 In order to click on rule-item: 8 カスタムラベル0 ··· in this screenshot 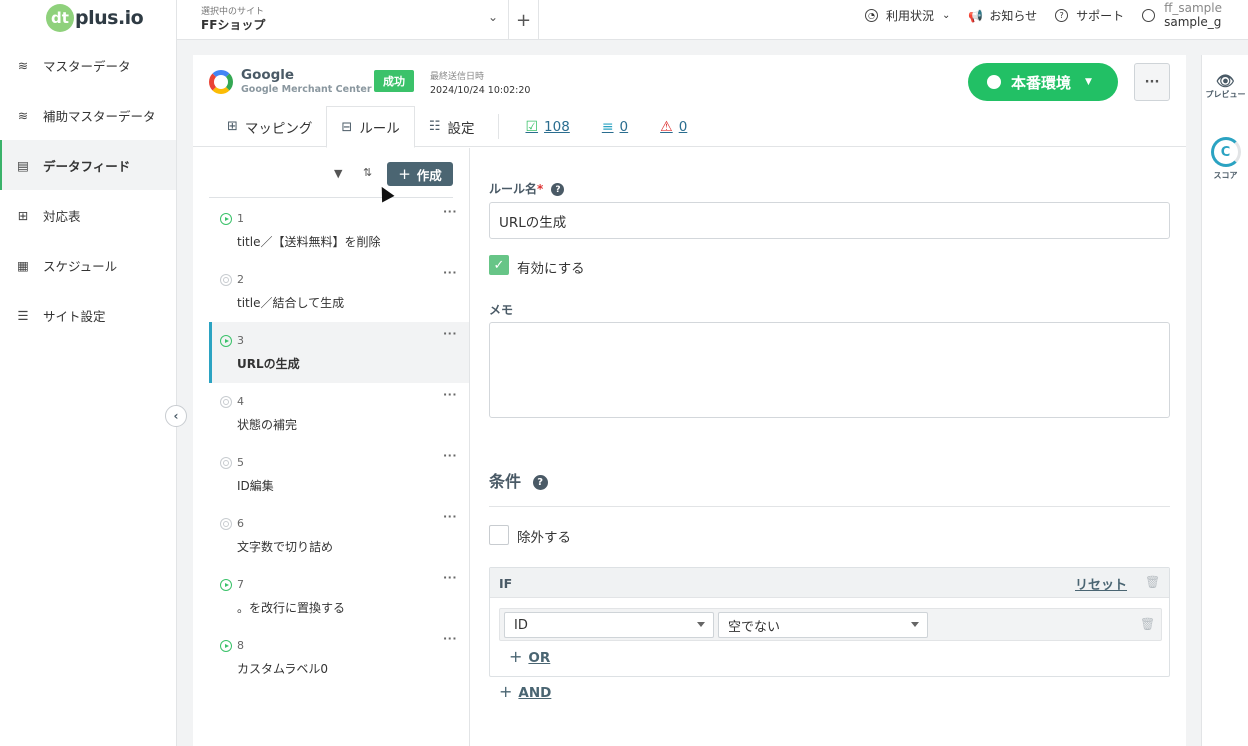, I will do `click(339, 657)`.